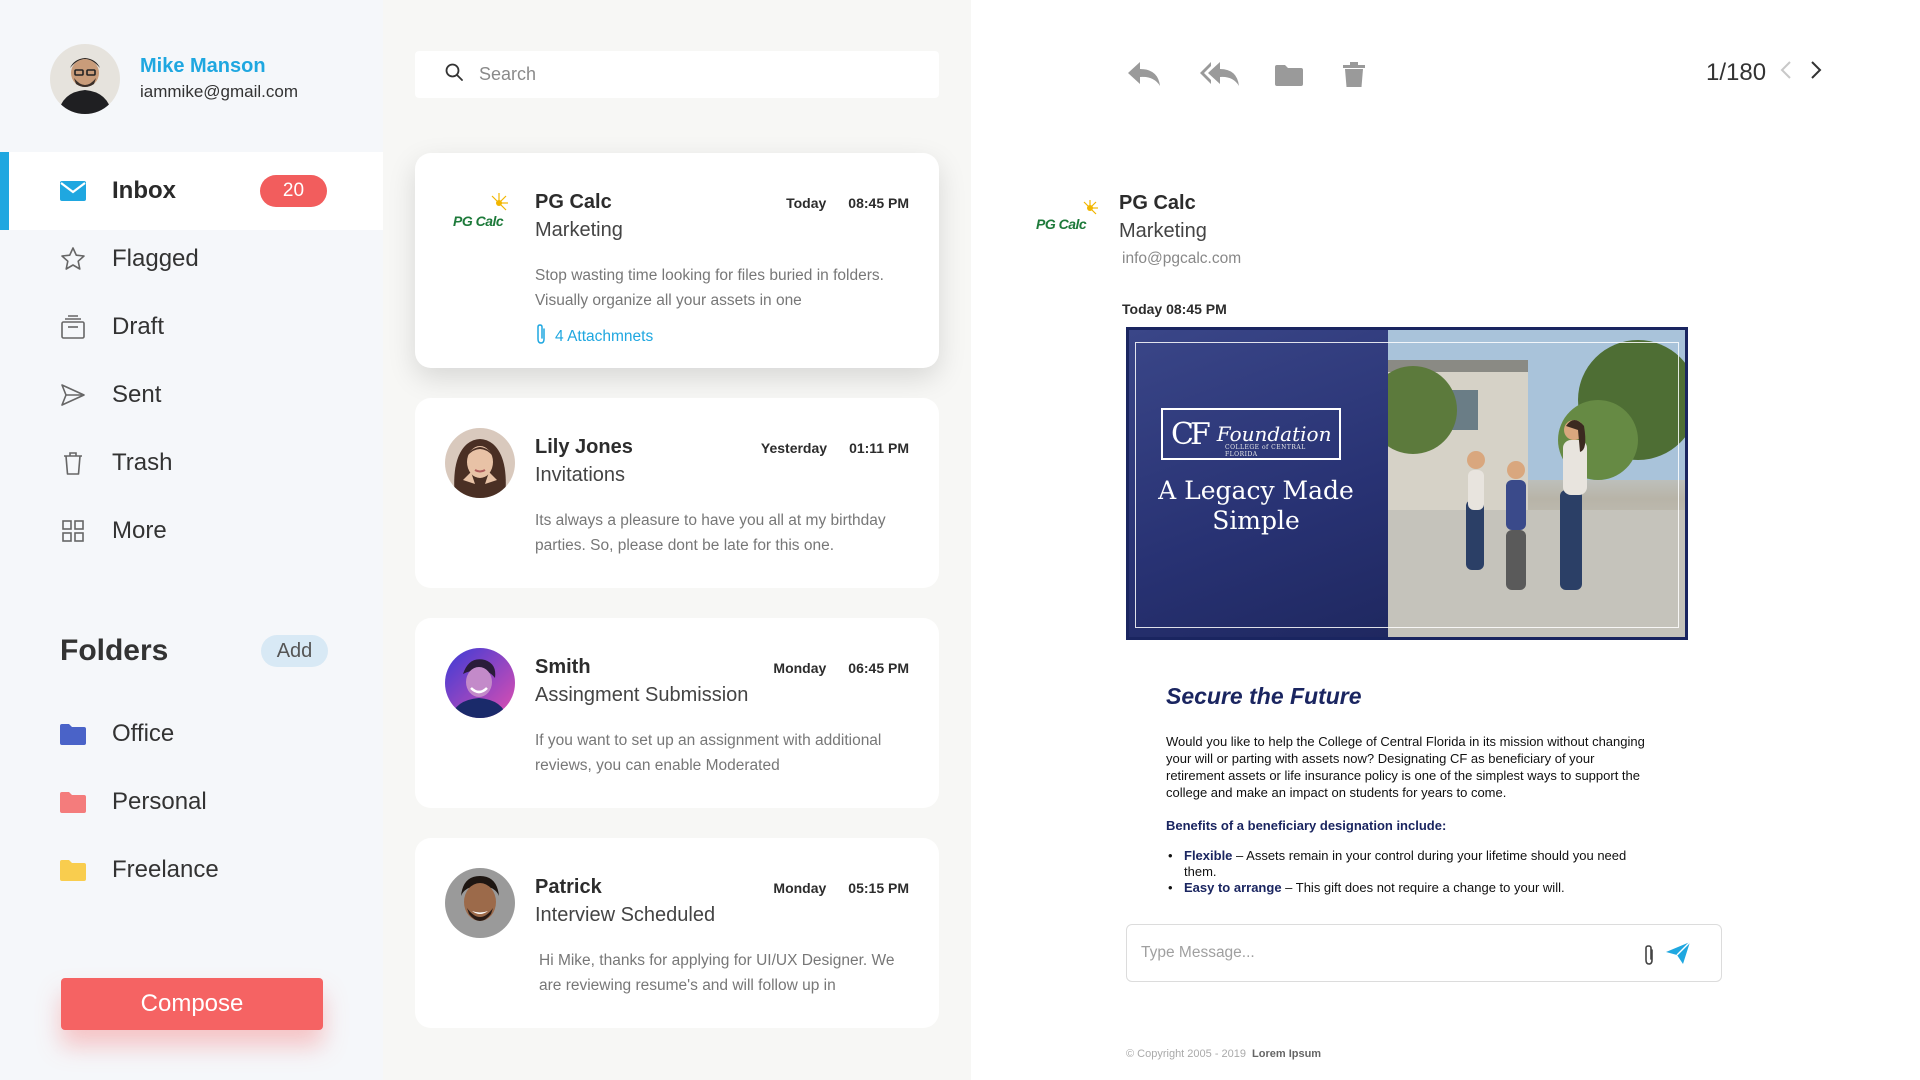 The height and width of the screenshot is (1080, 1920). Describe the element at coordinates (794, 448) in the screenshot. I see `mail-day: Yesterday` at that location.